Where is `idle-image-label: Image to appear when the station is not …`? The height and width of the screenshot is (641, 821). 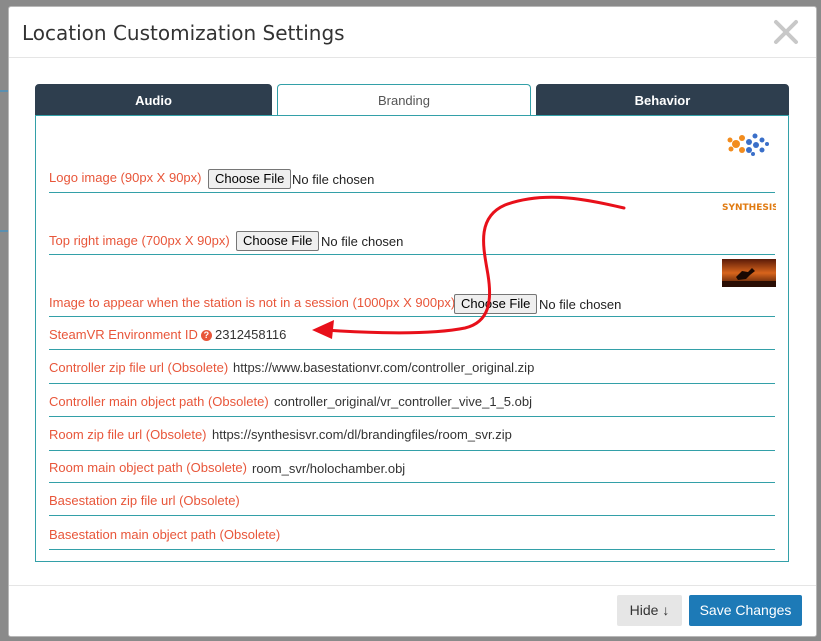 idle-image-label: Image to appear when the station is not … is located at coordinates (252, 302).